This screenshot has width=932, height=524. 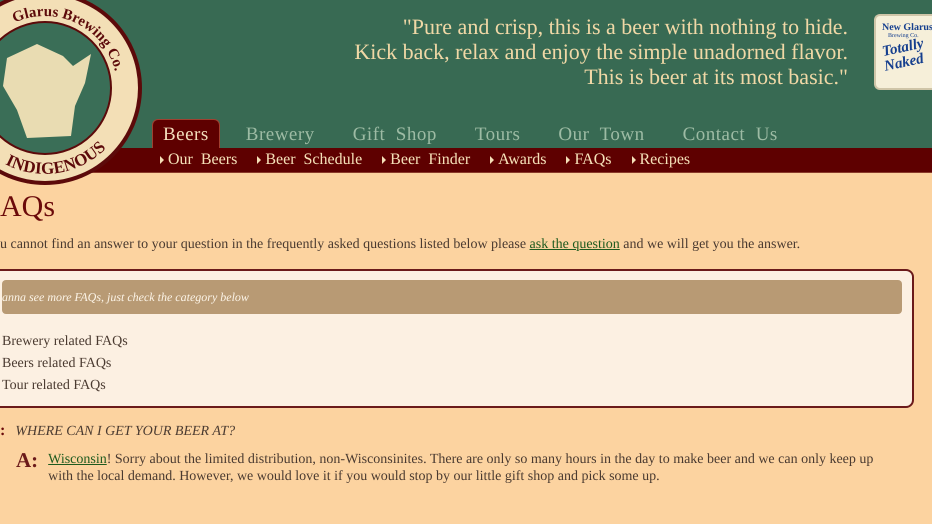 What do you see at coordinates (461, 468) in the screenshot?
I see `answer-text: Wisconsin! Sorry about the limited distribution, non-Wisconsinites. There are only so many hours in the day to make beer and we can only keep up with the local demand. However, we would love it if you would stop by our little gift shop and pick some up.` at bounding box center [461, 468].